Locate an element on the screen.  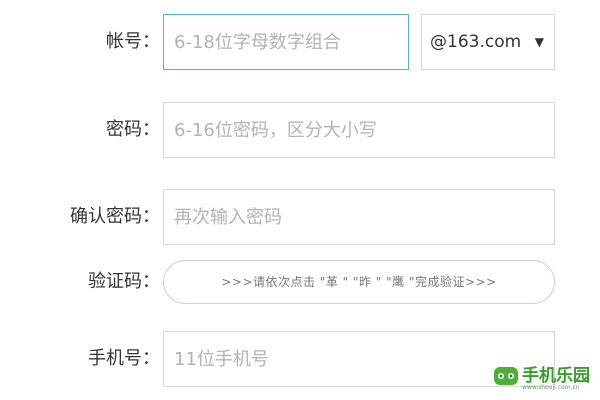
confirm-password-label: 确认密码： is located at coordinates (115, 216).